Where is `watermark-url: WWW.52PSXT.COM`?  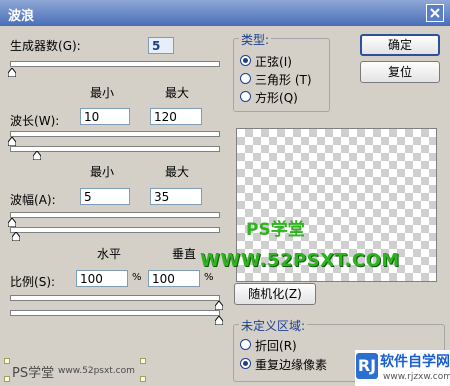
watermark-url: WWW.52PSXT.COM is located at coordinates (300, 260).